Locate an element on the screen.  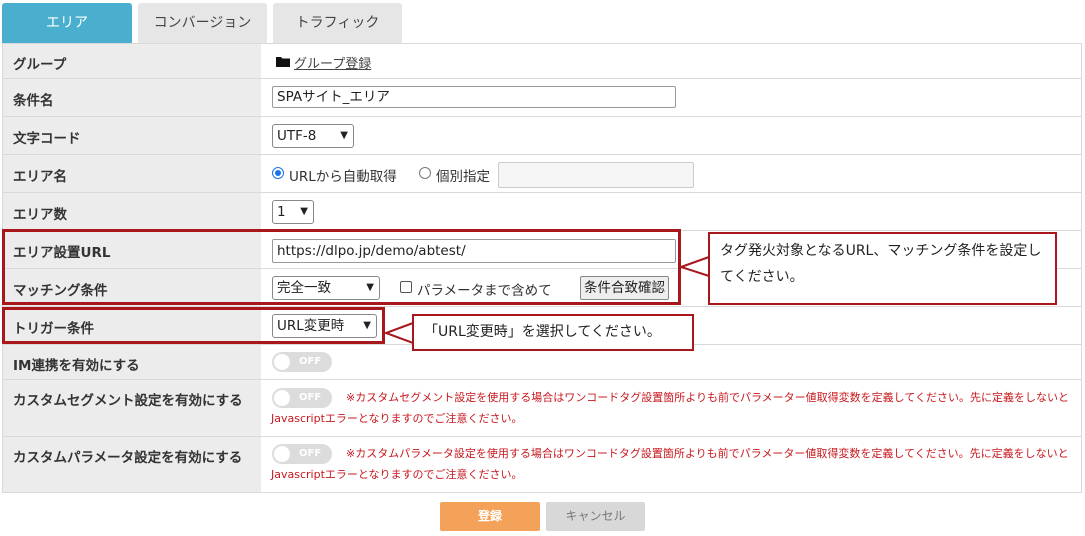
callout-url-matching: タグ発火対象となるURL、マッチング条件を設定してください。 is located at coordinates (882, 268).